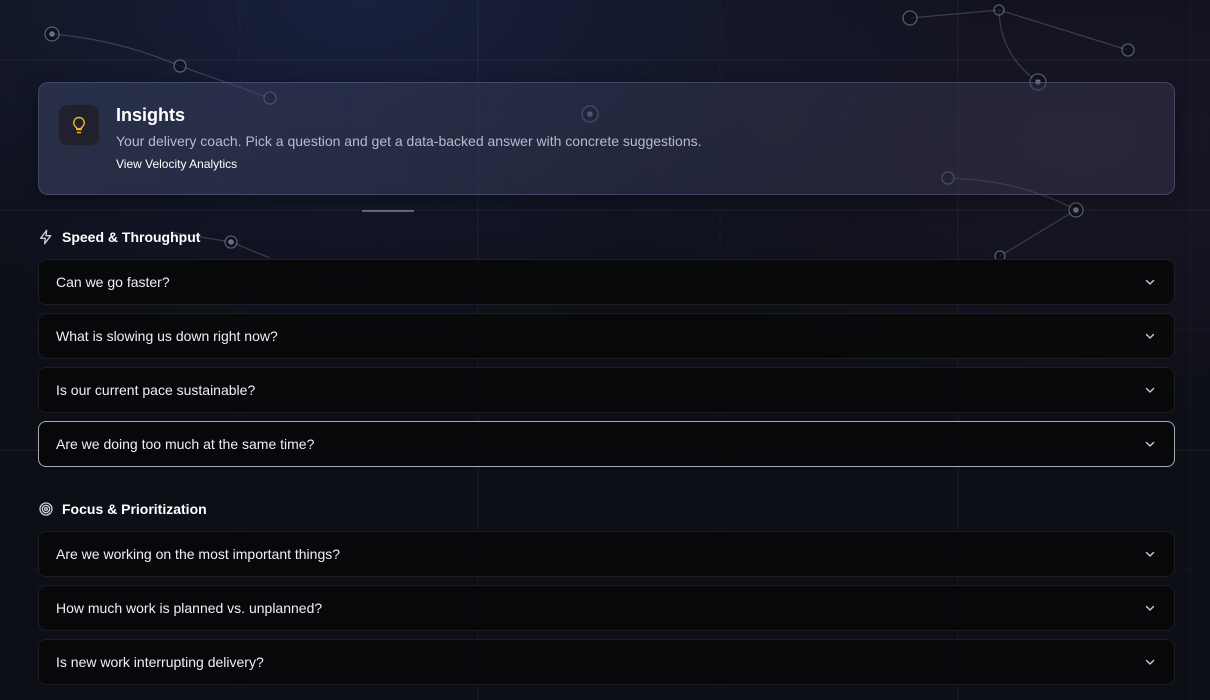 The image size is (1210, 700). Describe the element at coordinates (606, 608) in the screenshot. I see `question-accordion-item: How much work is planned vs. unplanned?` at that location.